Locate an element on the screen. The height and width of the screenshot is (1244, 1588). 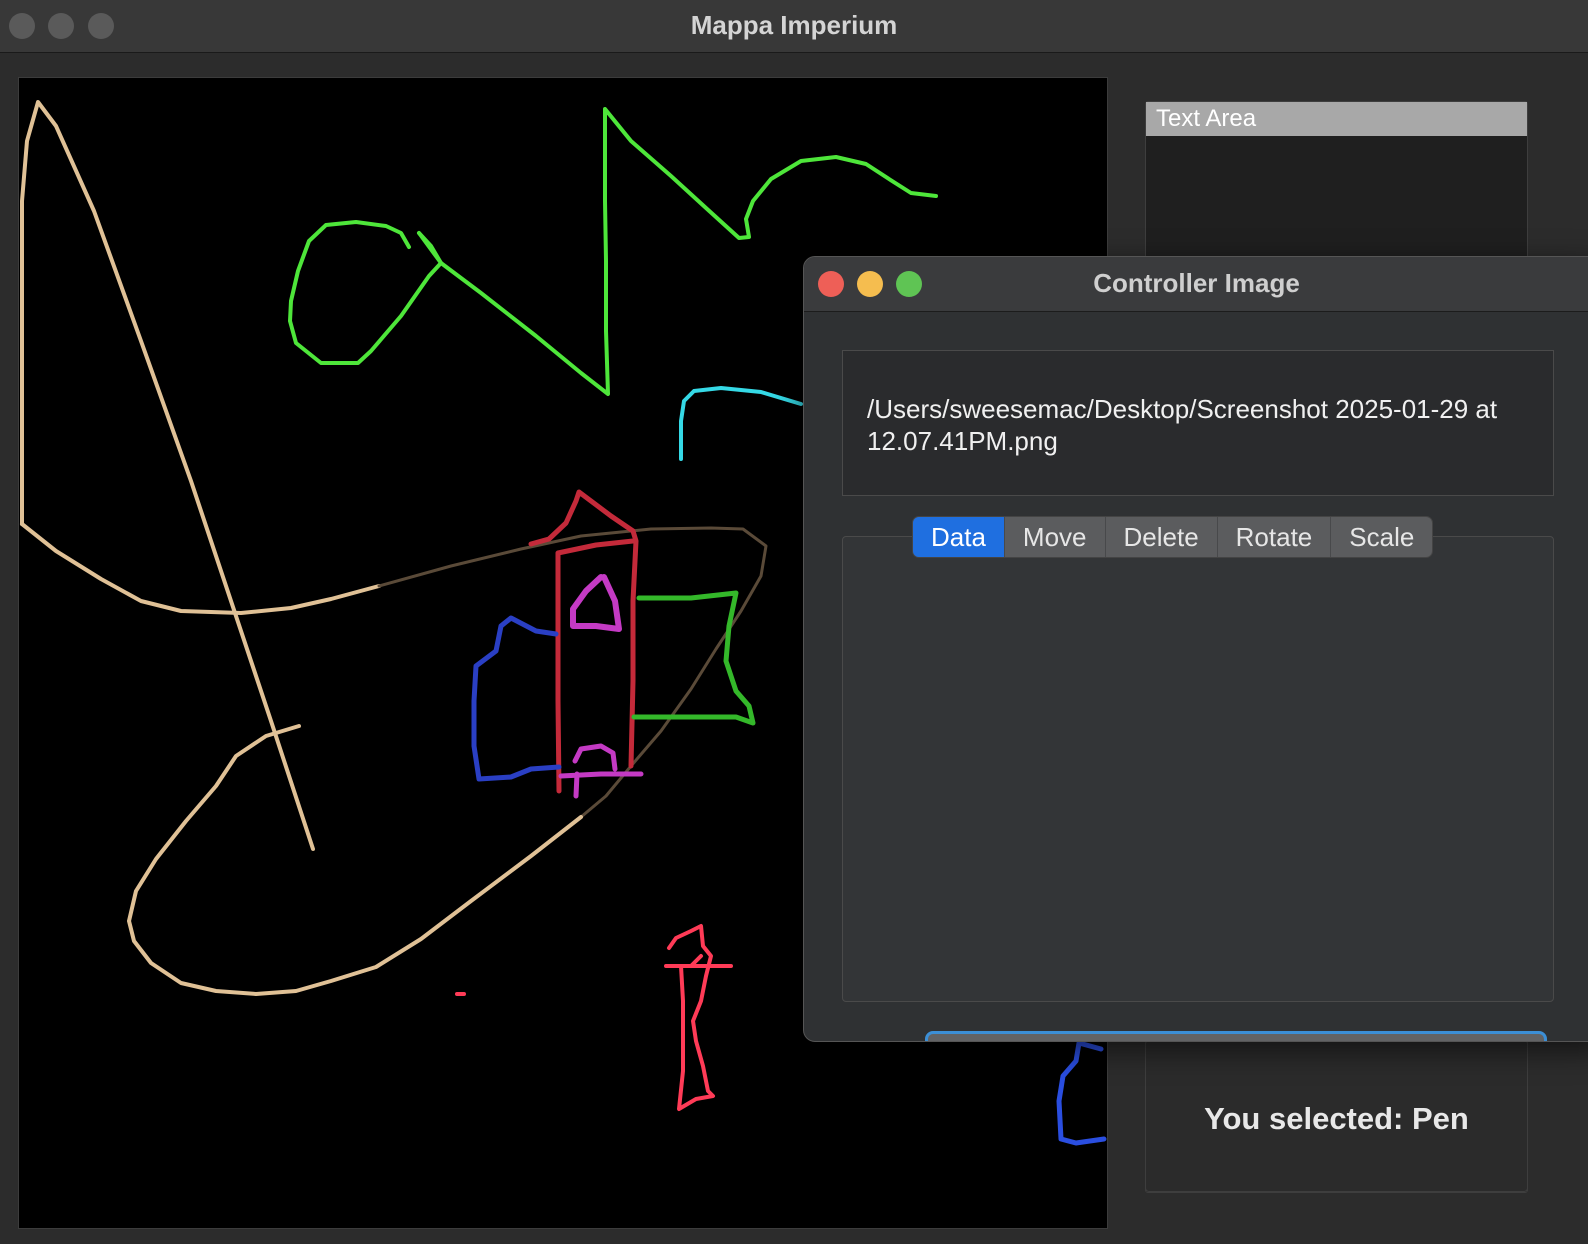
controller-title: Controller Image is located at coordinates (1196, 283).